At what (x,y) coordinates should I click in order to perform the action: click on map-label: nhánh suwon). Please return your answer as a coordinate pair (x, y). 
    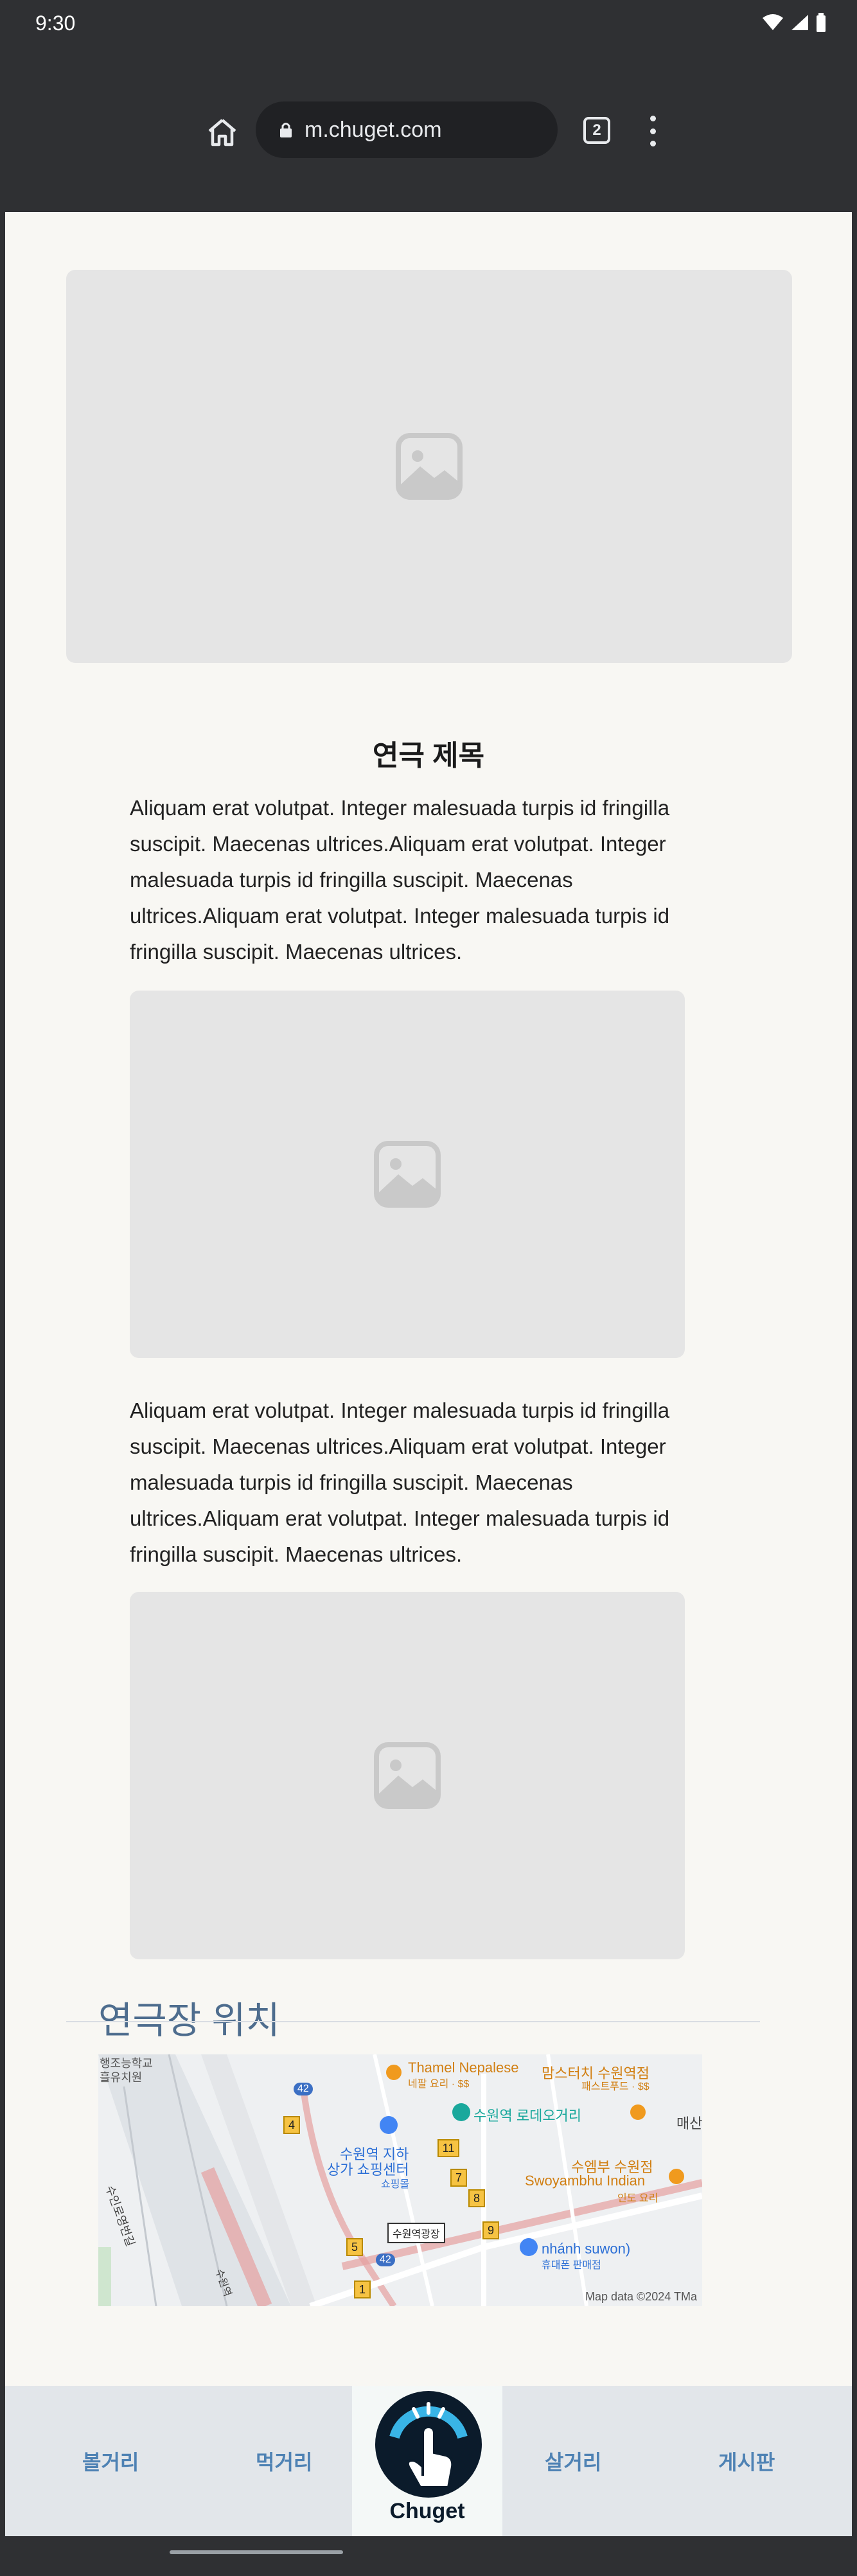
    Looking at the image, I should click on (586, 2249).